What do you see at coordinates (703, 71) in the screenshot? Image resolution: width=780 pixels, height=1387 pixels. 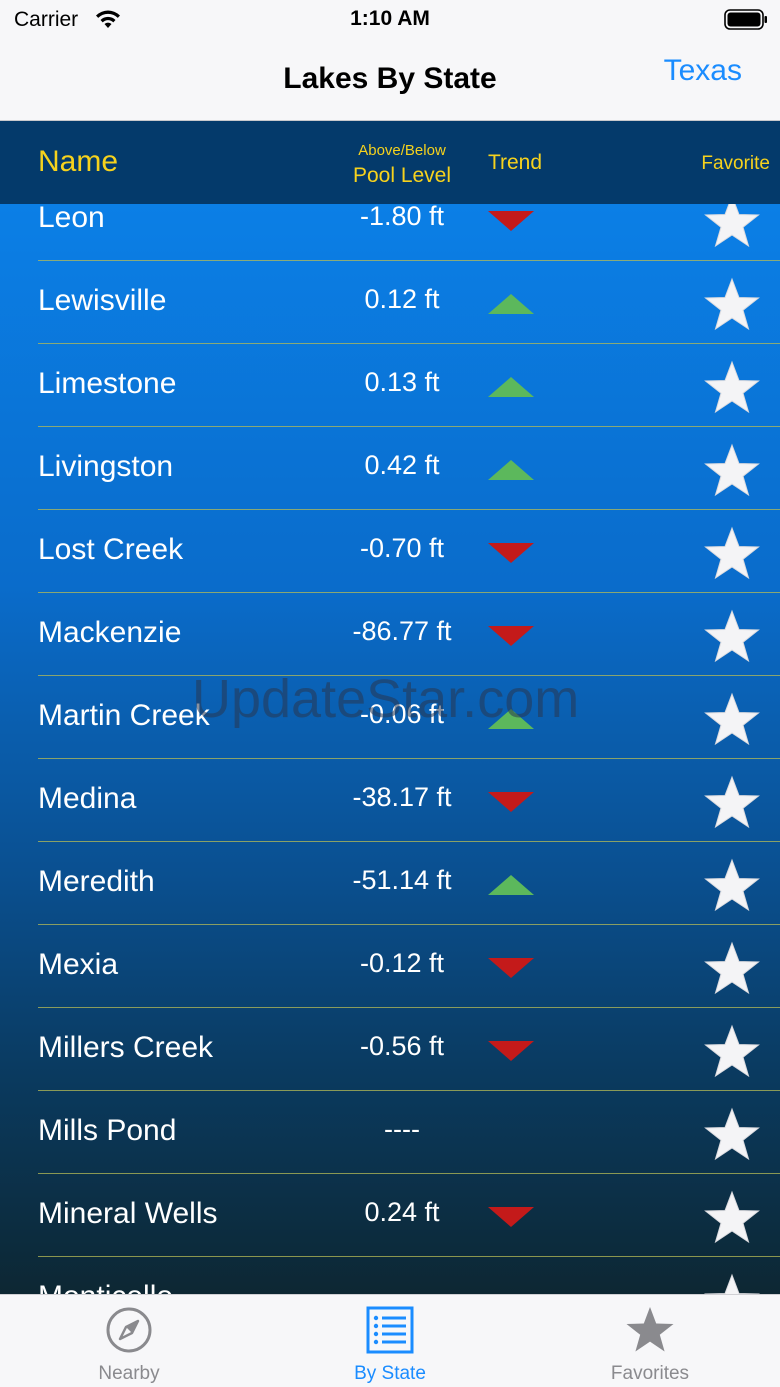 I see `state-select-button: Texas` at bounding box center [703, 71].